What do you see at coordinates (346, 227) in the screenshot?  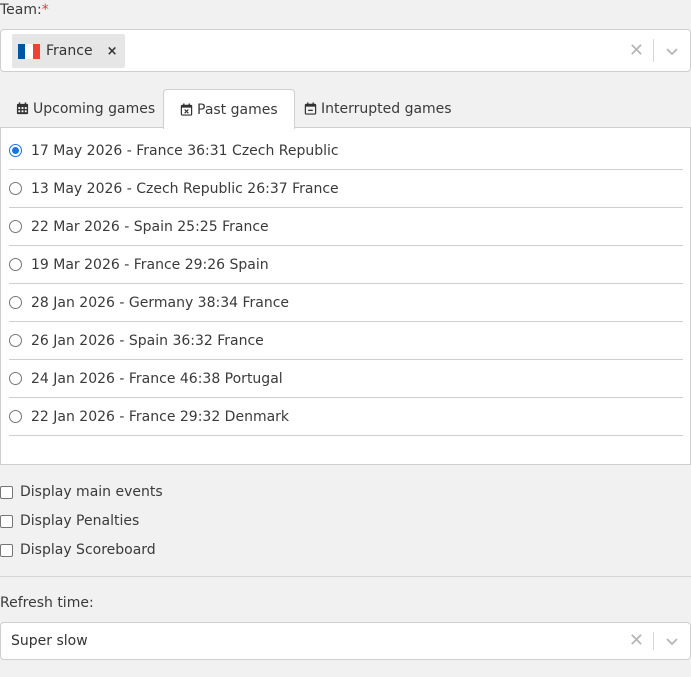 I see `game-option: 22 Mar 2026 - Spain 25:25 France` at bounding box center [346, 227].